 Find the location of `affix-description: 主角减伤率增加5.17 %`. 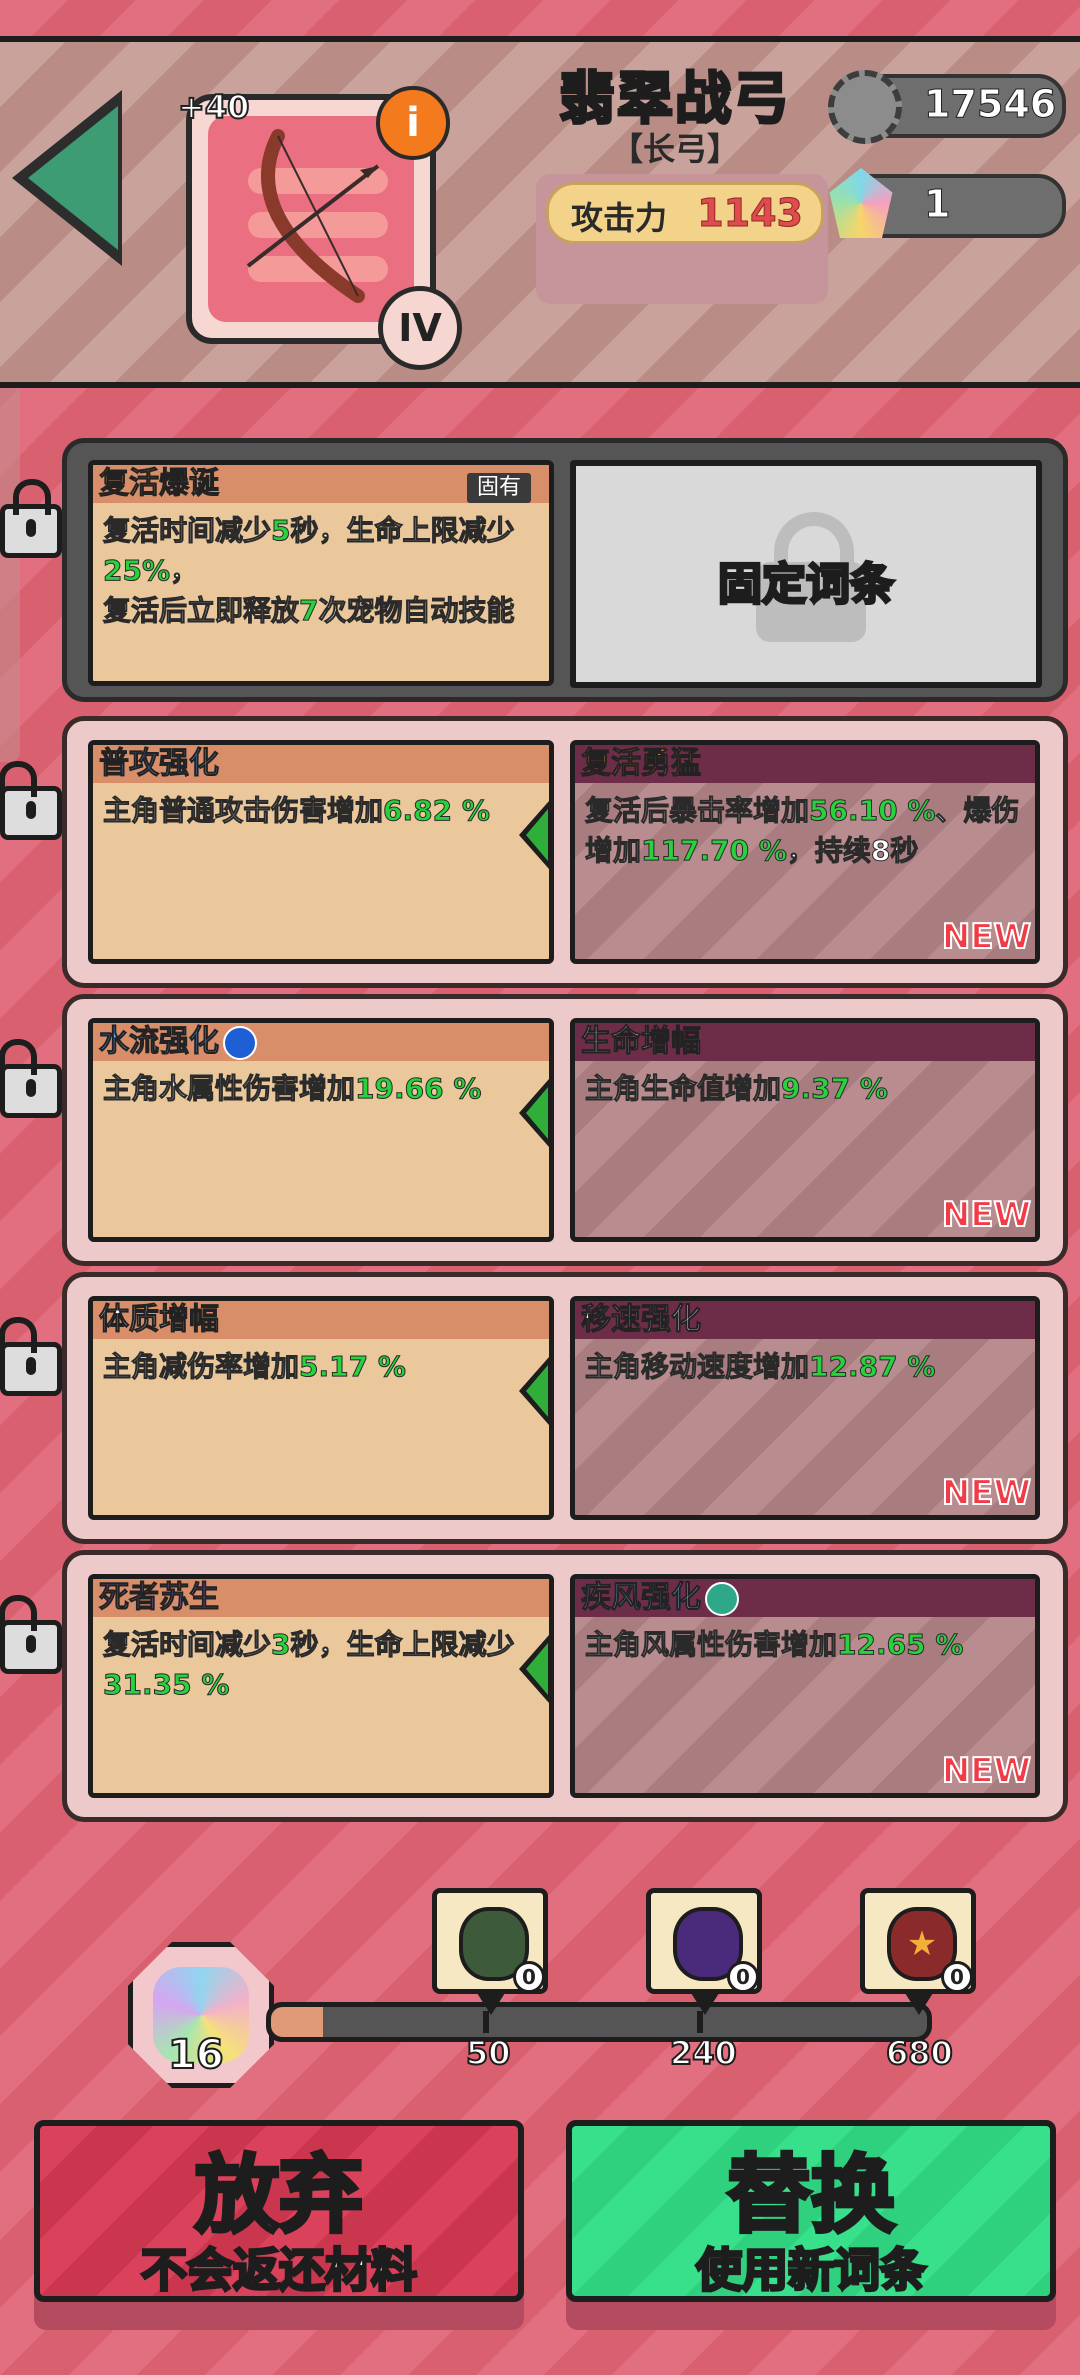

affix-description: 主角减伤率增加5.17 % is located at coordinates (254, 1367).